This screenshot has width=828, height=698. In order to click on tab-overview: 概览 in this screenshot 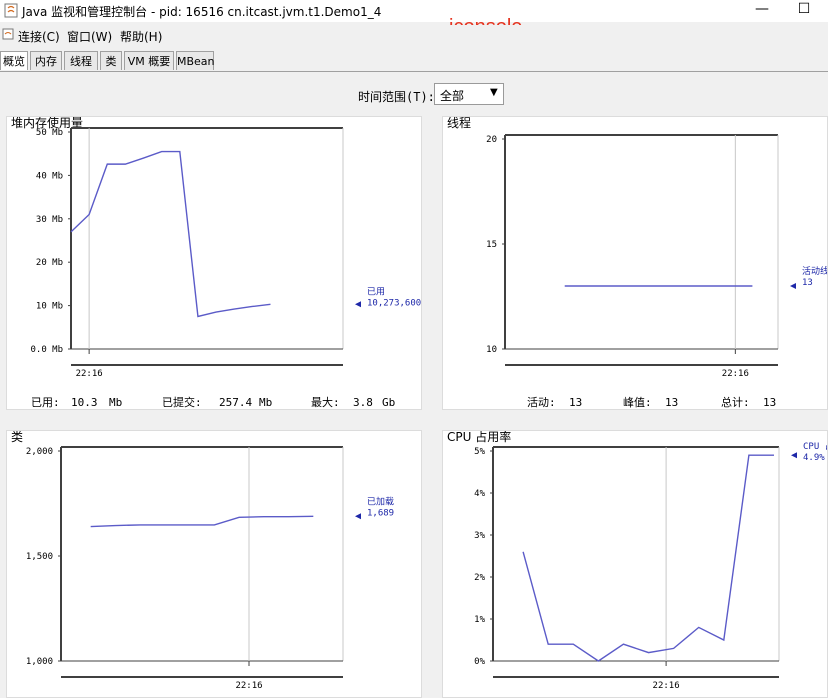, I will do `click(14, 60)`.